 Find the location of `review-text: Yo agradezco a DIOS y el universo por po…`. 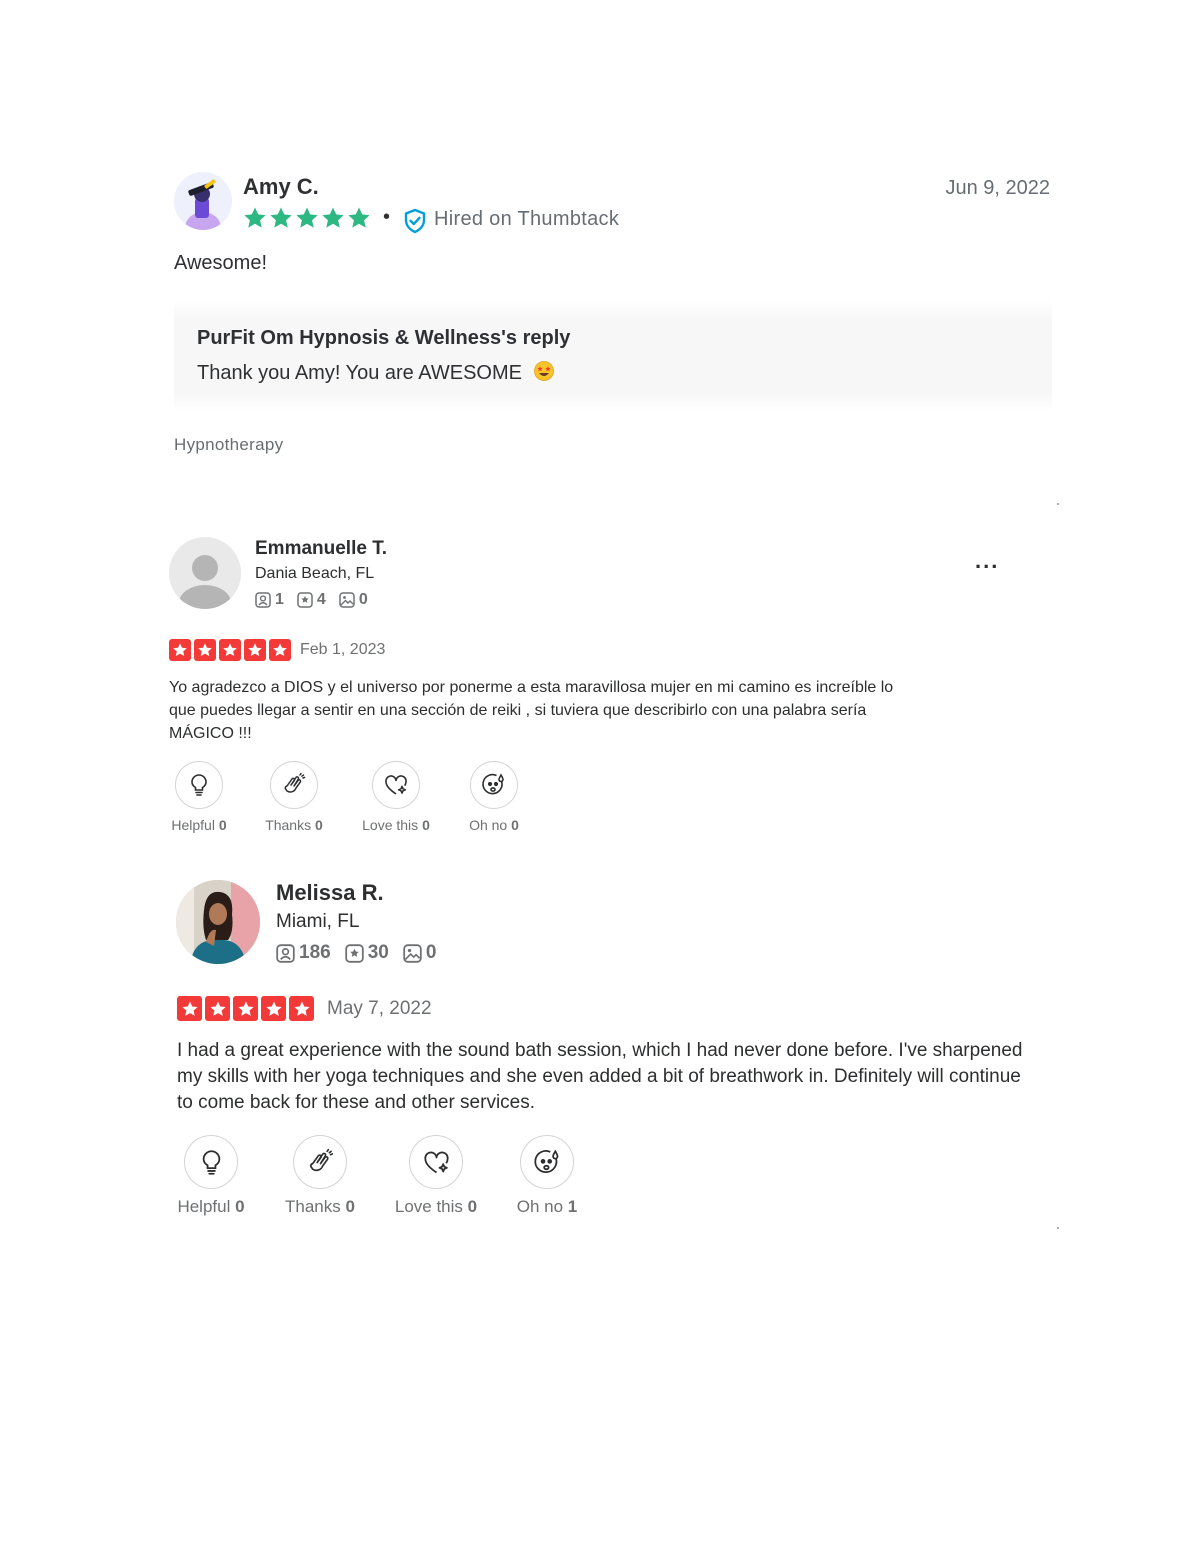

review-text: Yo agradezco a DIOS y el universo por po… is located at coordinates (531, 710).